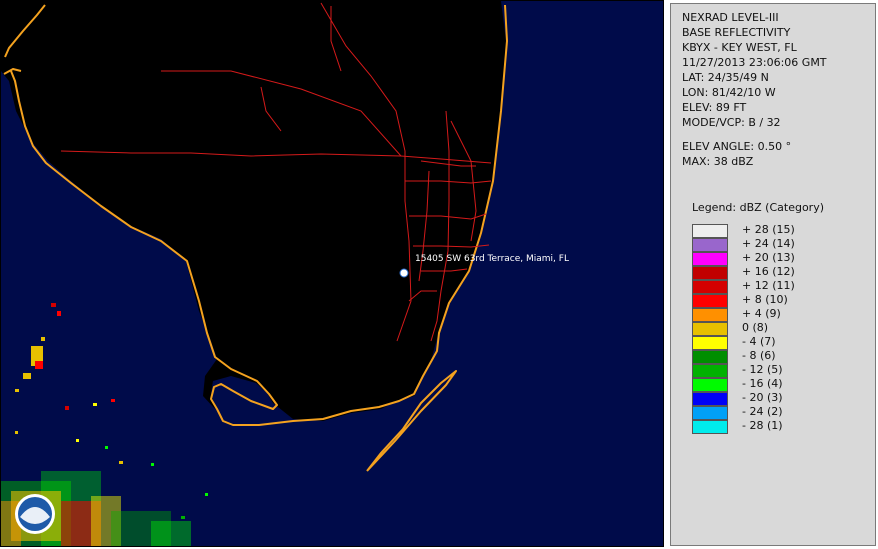  What do you see at coordinates (736, 32) in the screenshot?
I see `product-line-2: BASE REFLECTIVITY` at bounding box center [736, 32].